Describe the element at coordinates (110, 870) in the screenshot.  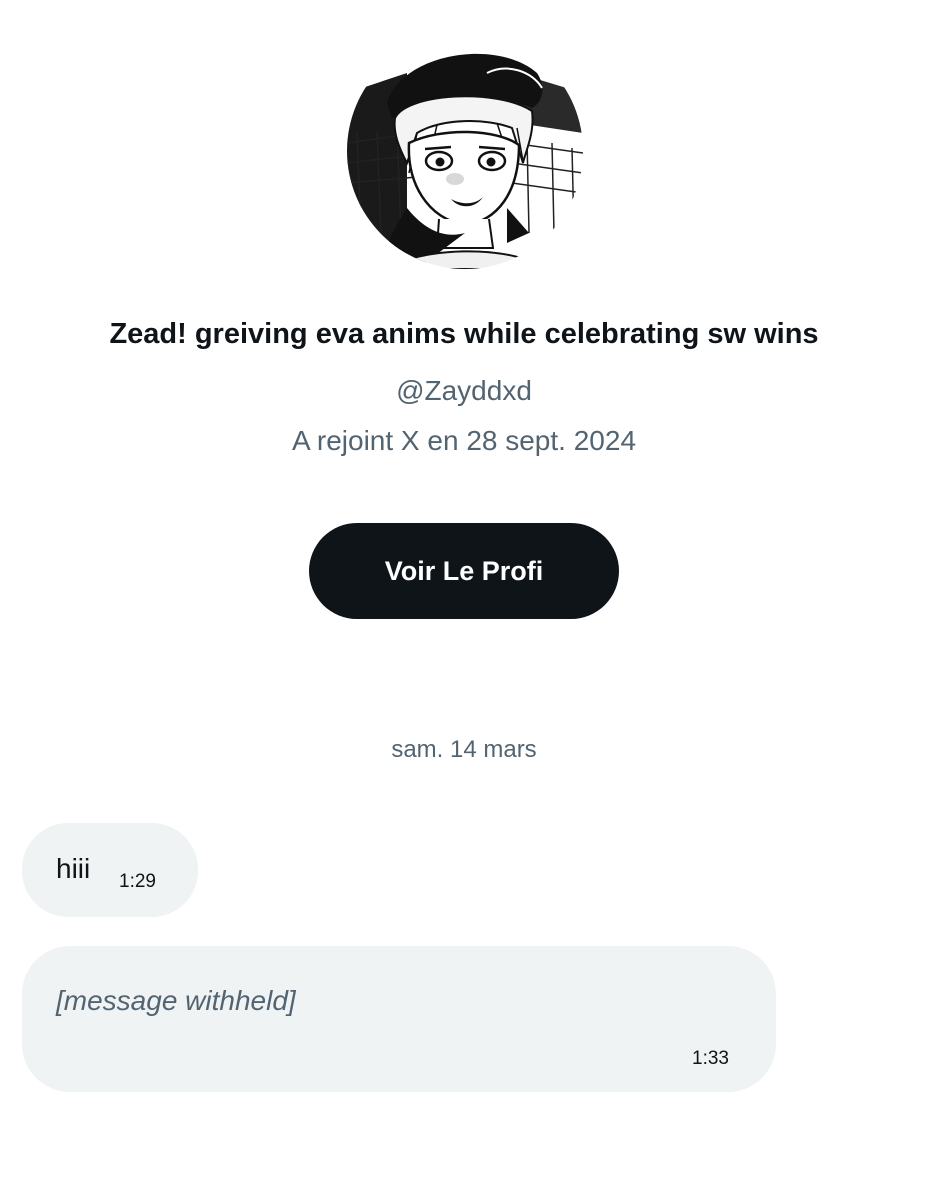
I see `message-bubble: hiii 1:29` at that location.